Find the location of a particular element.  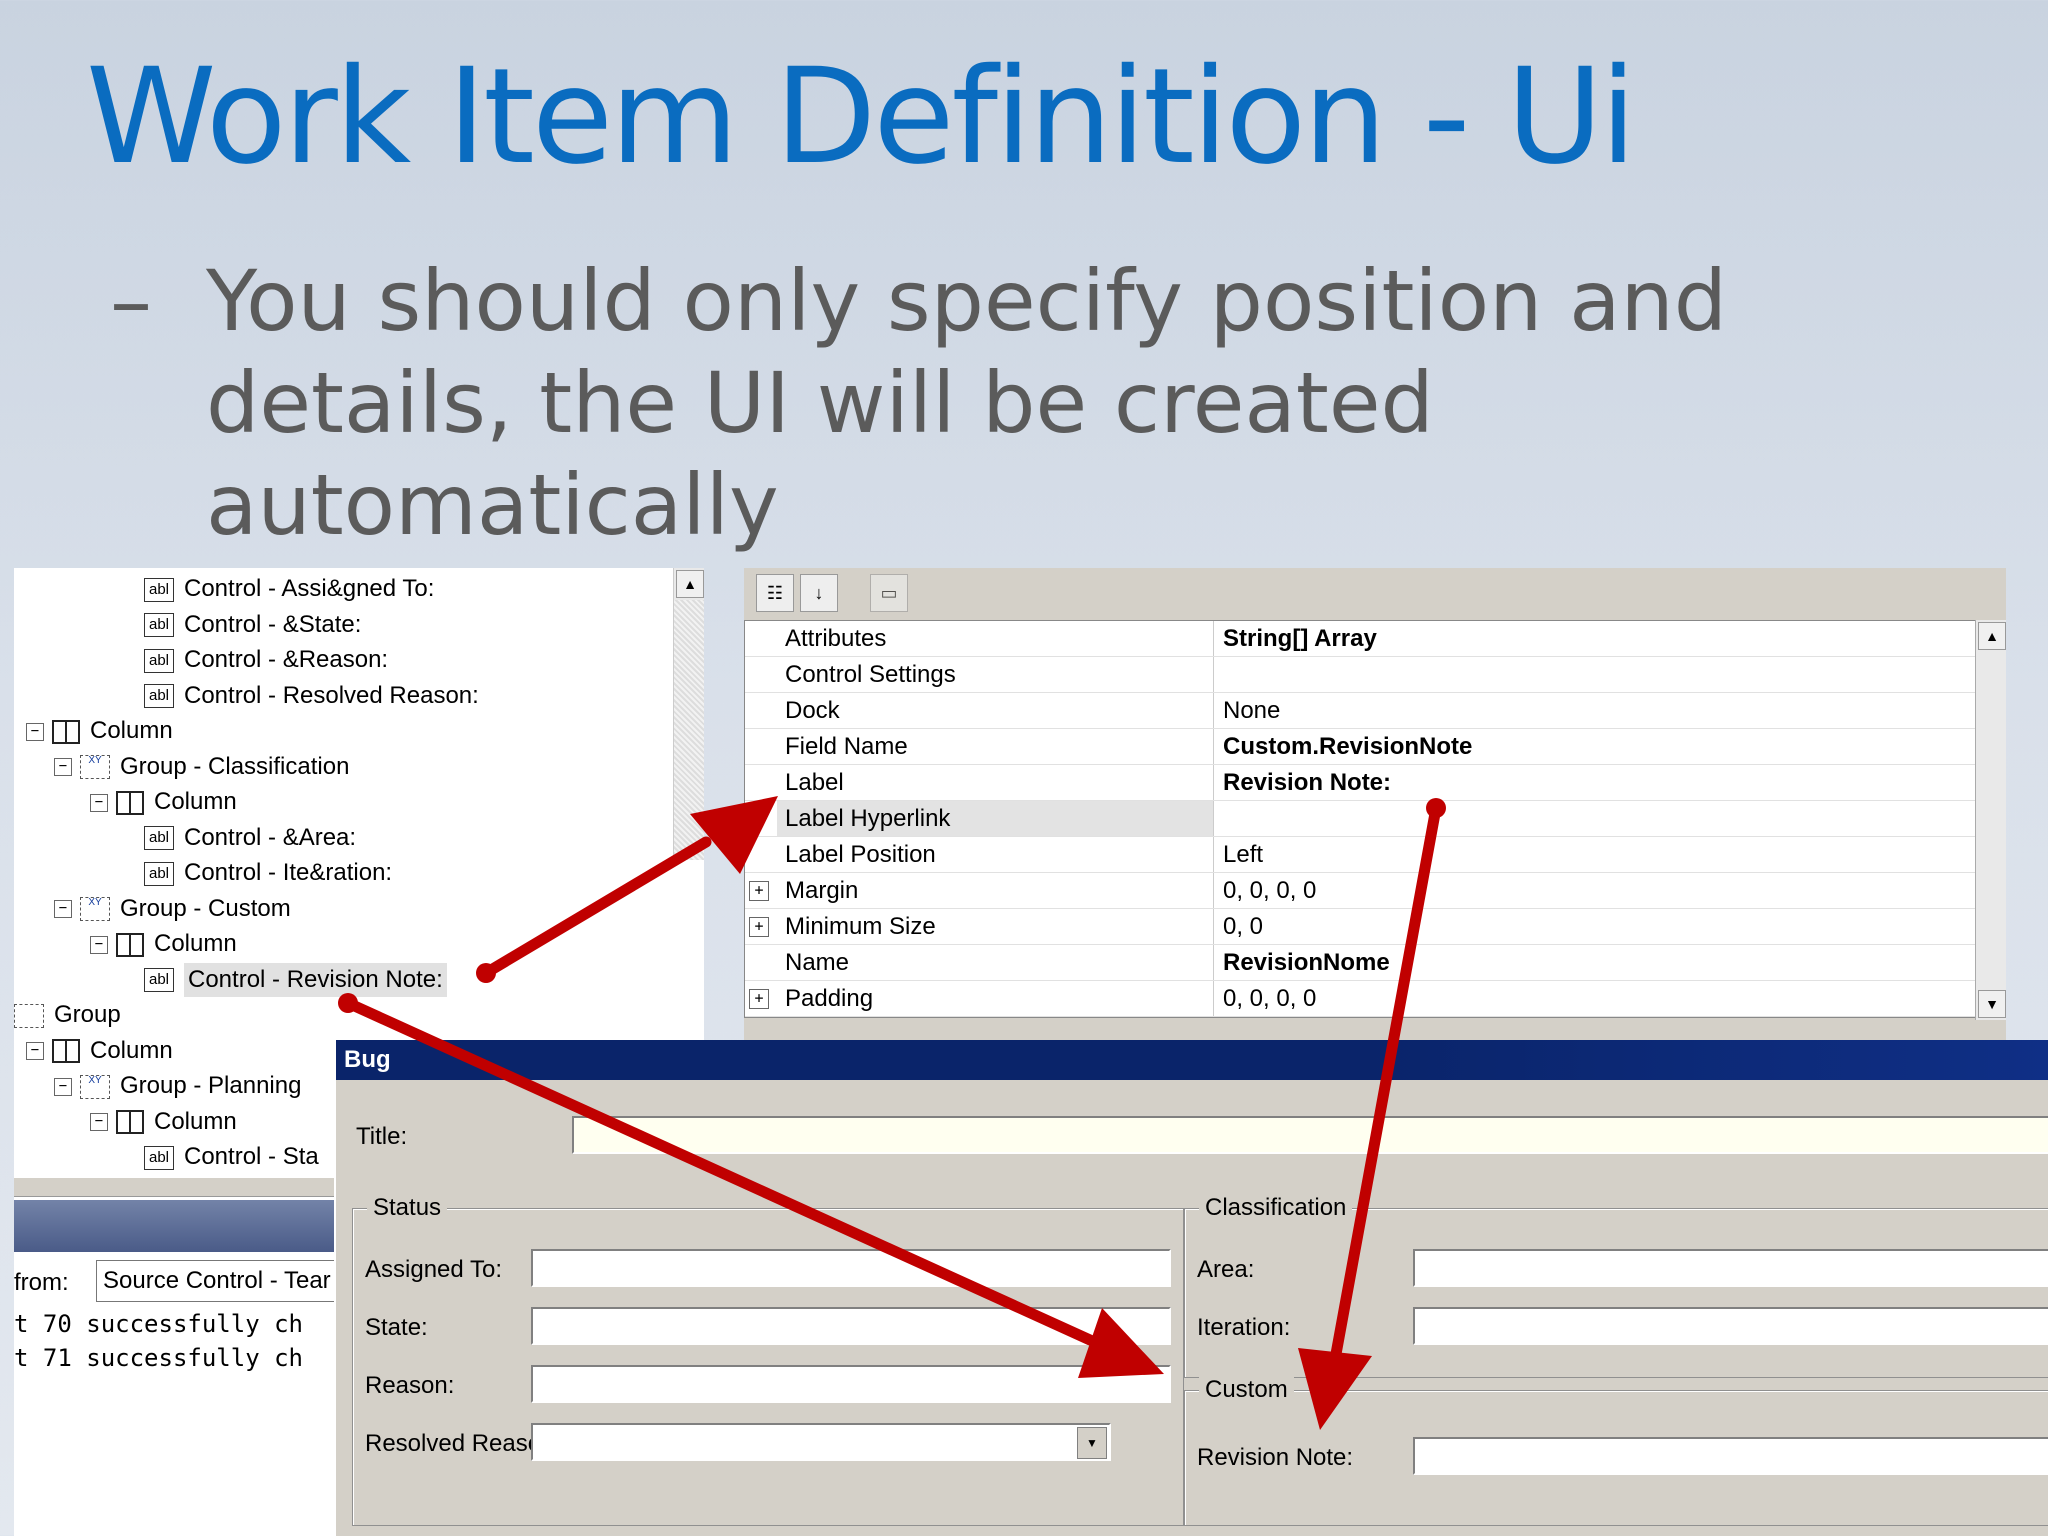

splitter is located at coordinates (174, 1187).